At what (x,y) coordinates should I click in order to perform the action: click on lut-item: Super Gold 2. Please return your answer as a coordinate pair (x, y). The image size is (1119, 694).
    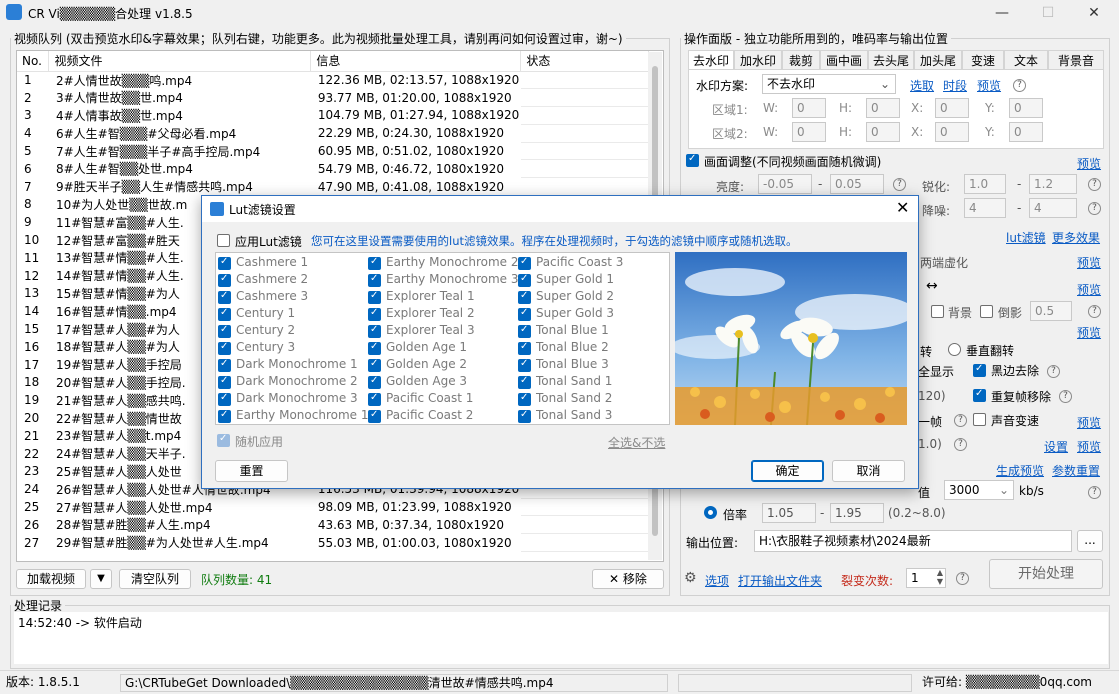
    Looking at the image, I should click on (592, 297).